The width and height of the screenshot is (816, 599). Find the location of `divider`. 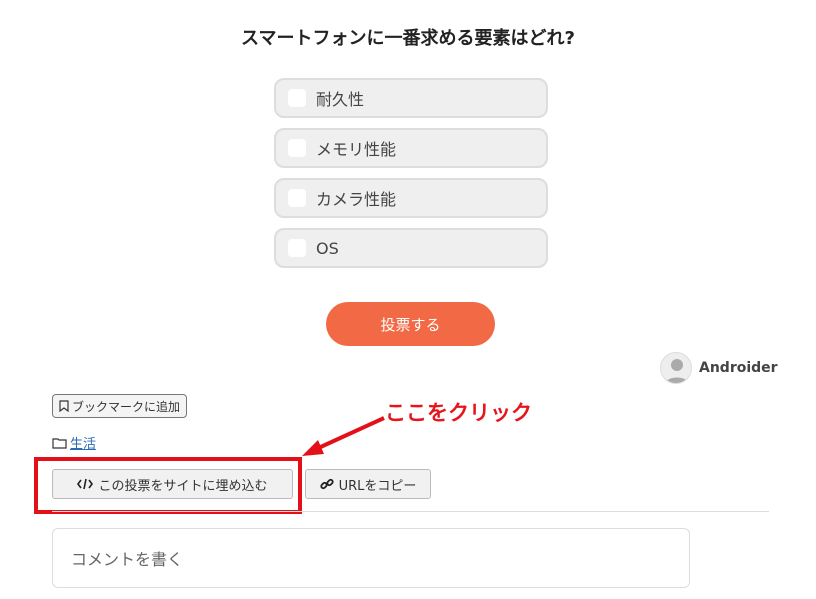

divider is located at coordinates (410, 511).